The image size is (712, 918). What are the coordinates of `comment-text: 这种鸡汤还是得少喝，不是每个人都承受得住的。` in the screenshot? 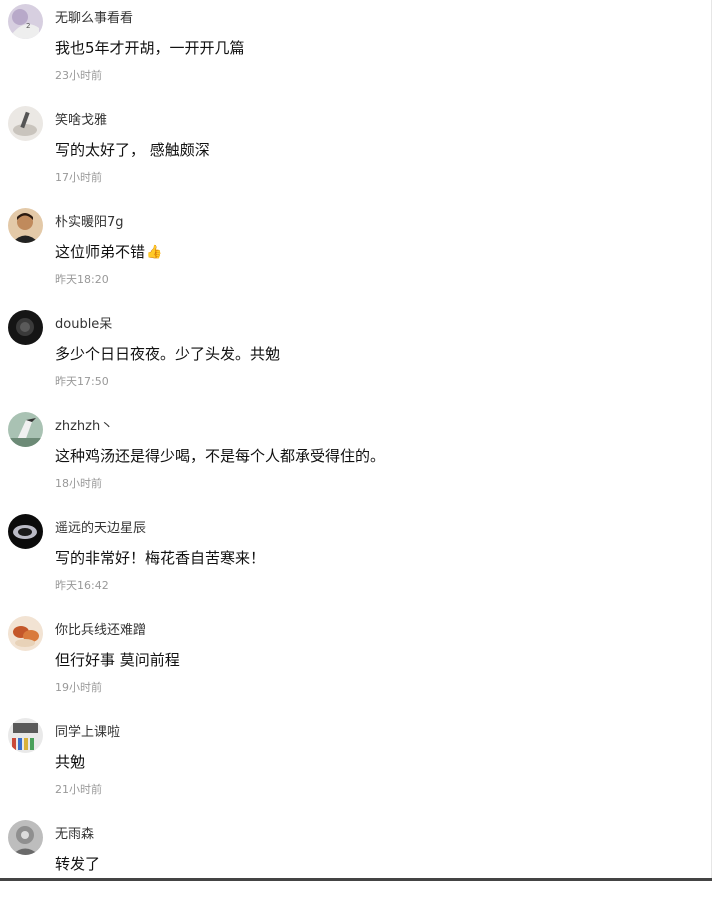 It's located at (220, 456).